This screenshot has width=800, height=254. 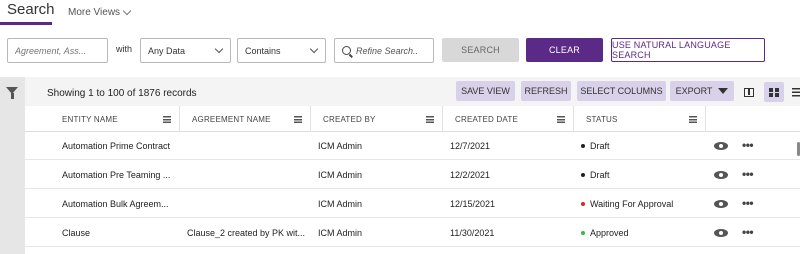 What do you see at coordinates (472, 233) in the screenshot?
I see `created-date-cell: 11/30/2021` at bounding box center [472, 233].